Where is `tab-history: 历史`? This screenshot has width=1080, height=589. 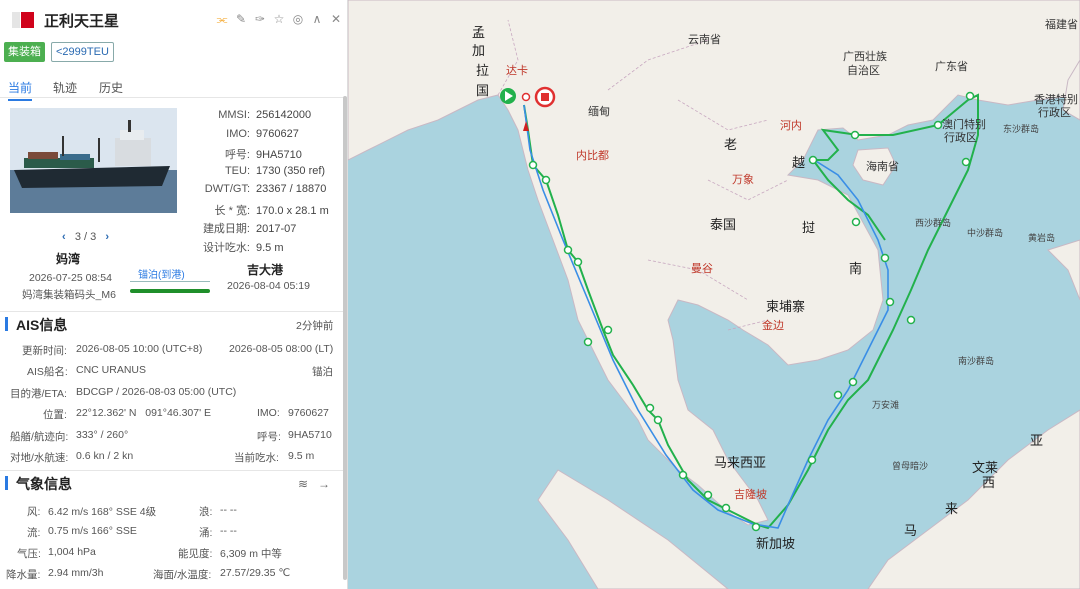
tab-history: 历史 is located at coordinates (111, 87).